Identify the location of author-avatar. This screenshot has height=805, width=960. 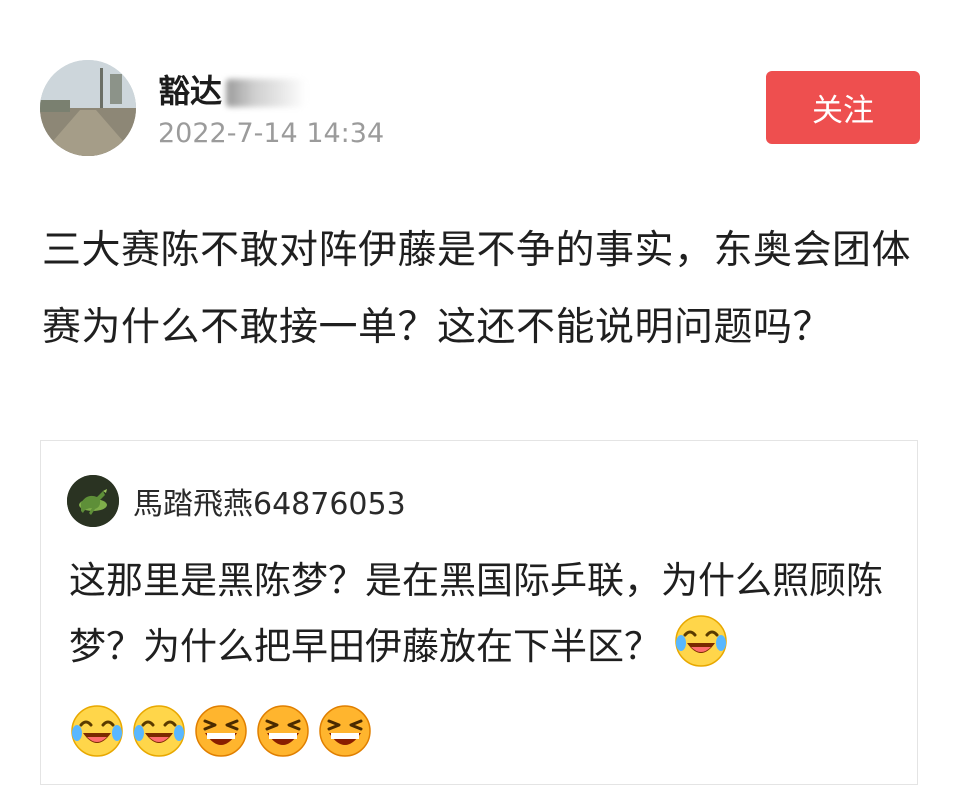
(88, 108).